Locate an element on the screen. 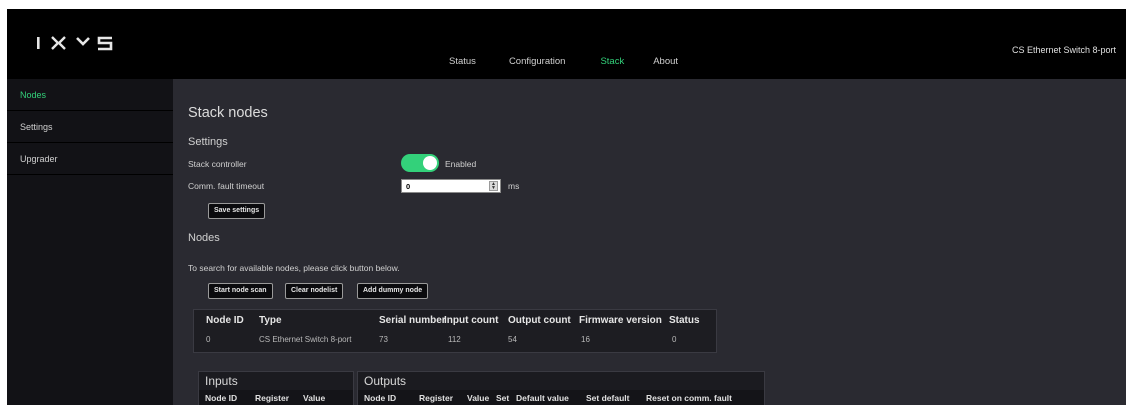 This screenshot has width=1130, height=405. spinner-icon: ▲ ▼ is located at coordinates (493, 186).